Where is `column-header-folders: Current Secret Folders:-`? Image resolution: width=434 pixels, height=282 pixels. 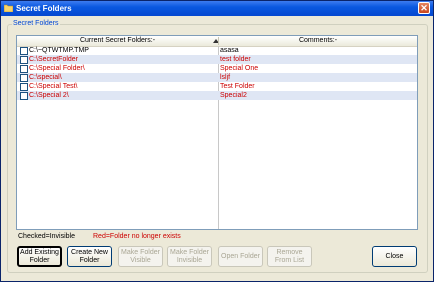
column-header-folders: Current Secret Folders:- is located at coordinates (117, 41).